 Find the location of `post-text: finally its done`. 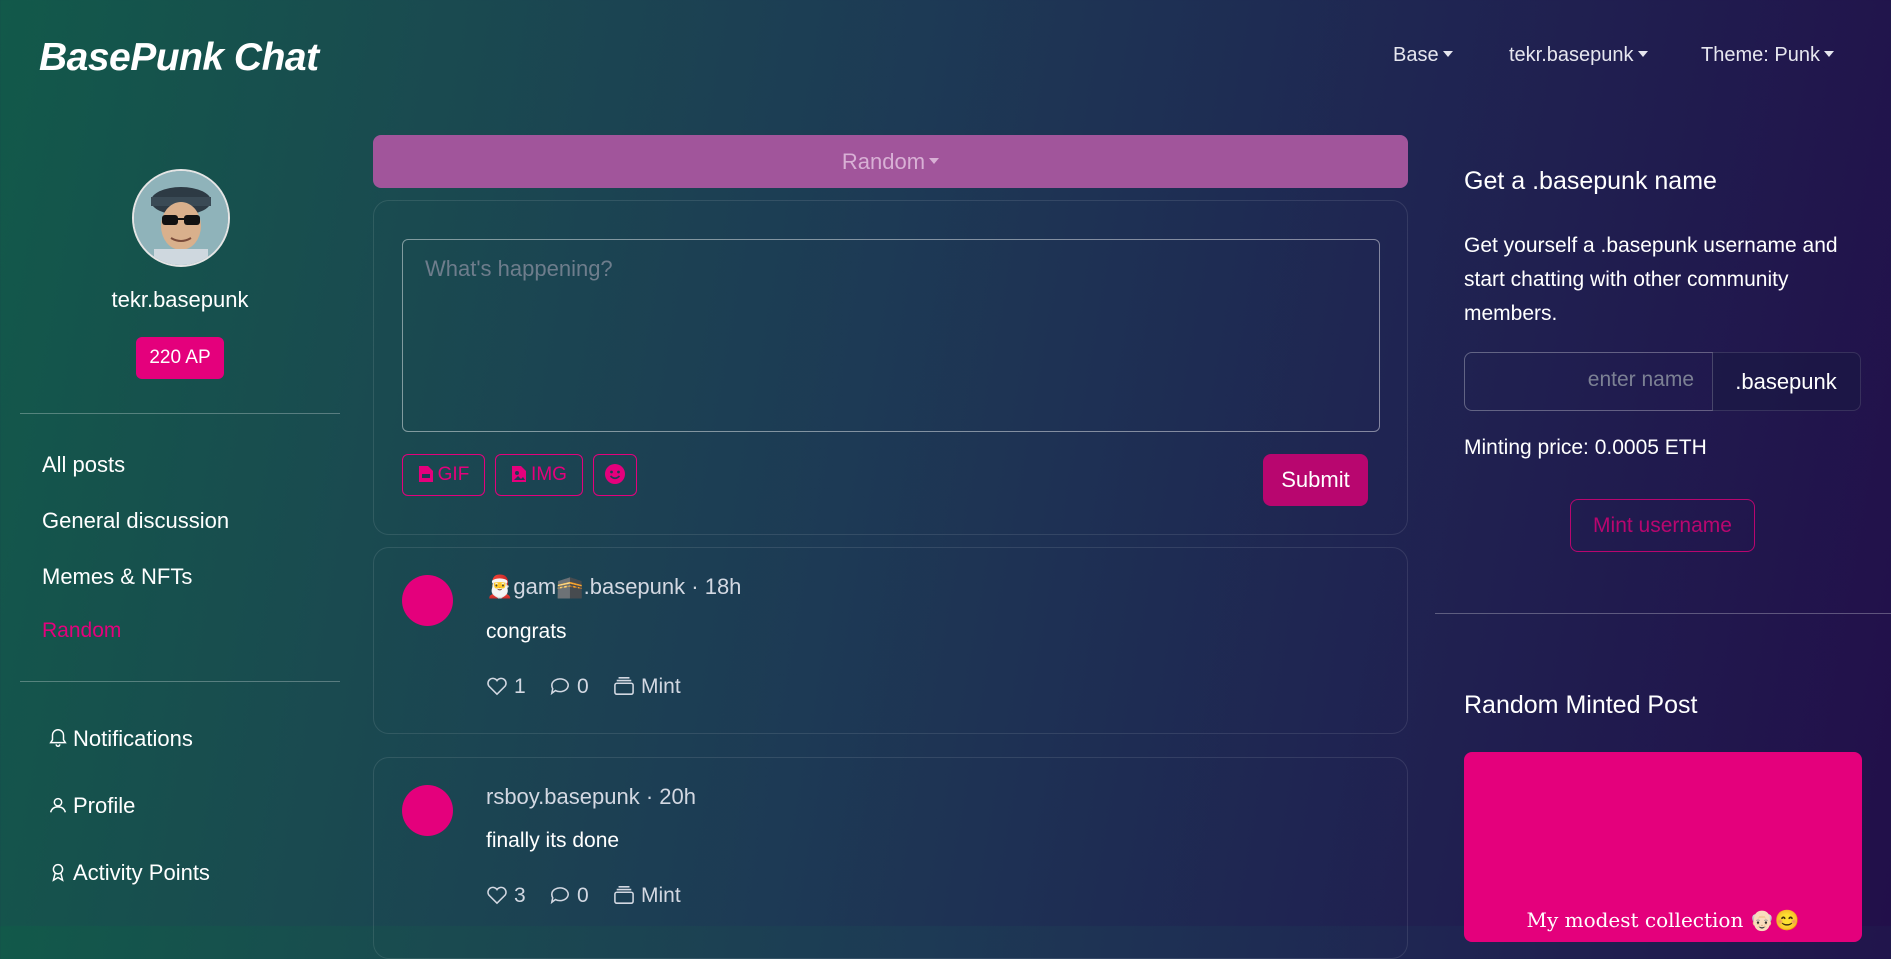

post-text: finally its done is located at coordinates (553, 840).